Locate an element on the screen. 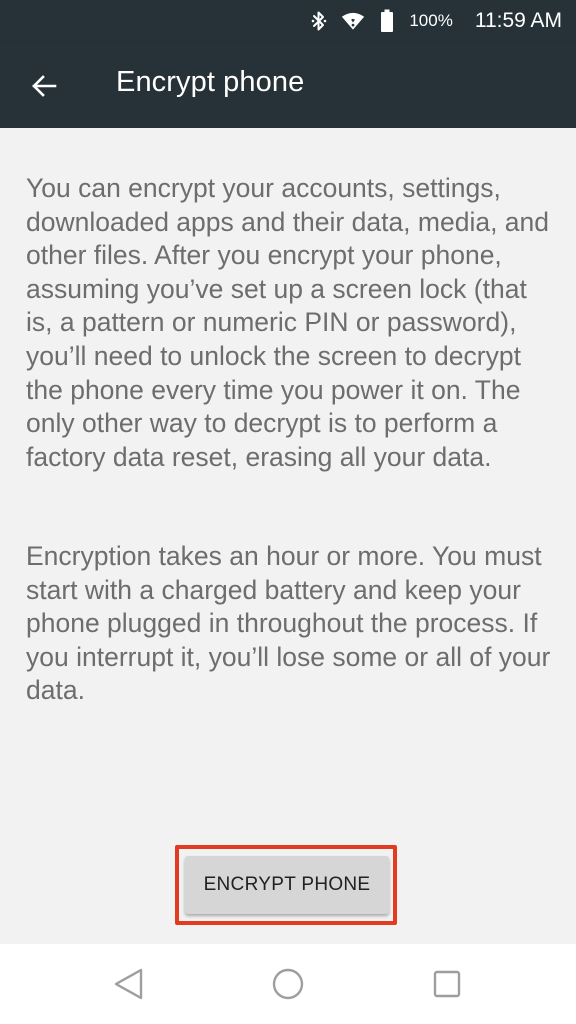  nav-back-icon is located at coordinates (128, 984).